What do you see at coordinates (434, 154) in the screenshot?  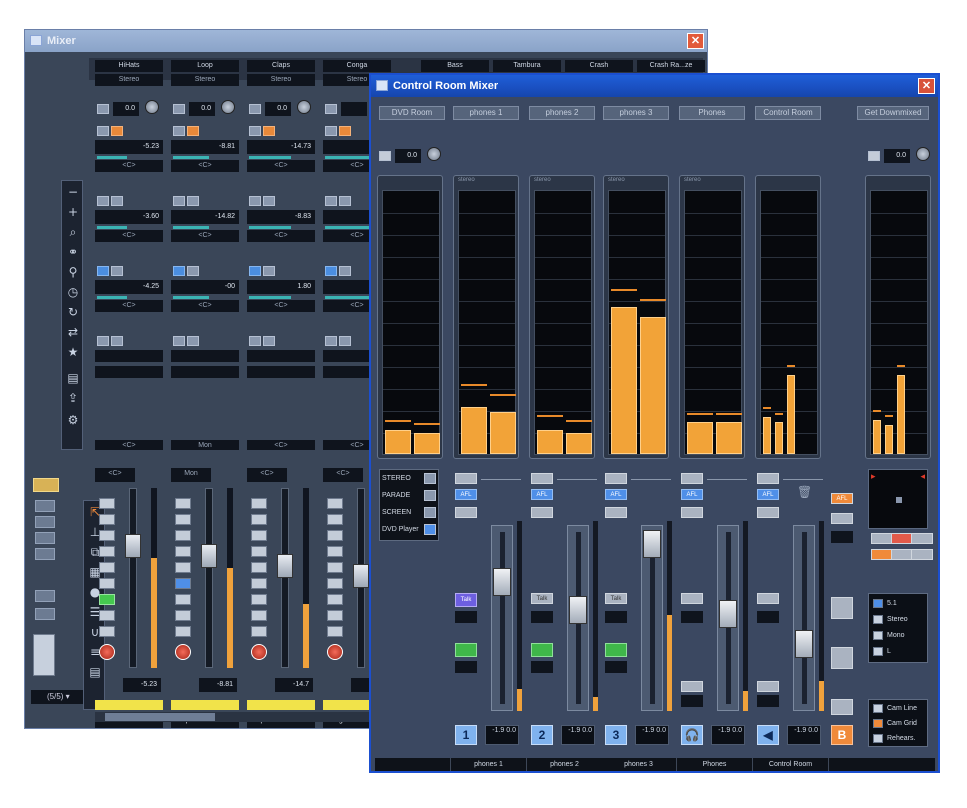 I see `input-knob` at bounding box center [434, 154].